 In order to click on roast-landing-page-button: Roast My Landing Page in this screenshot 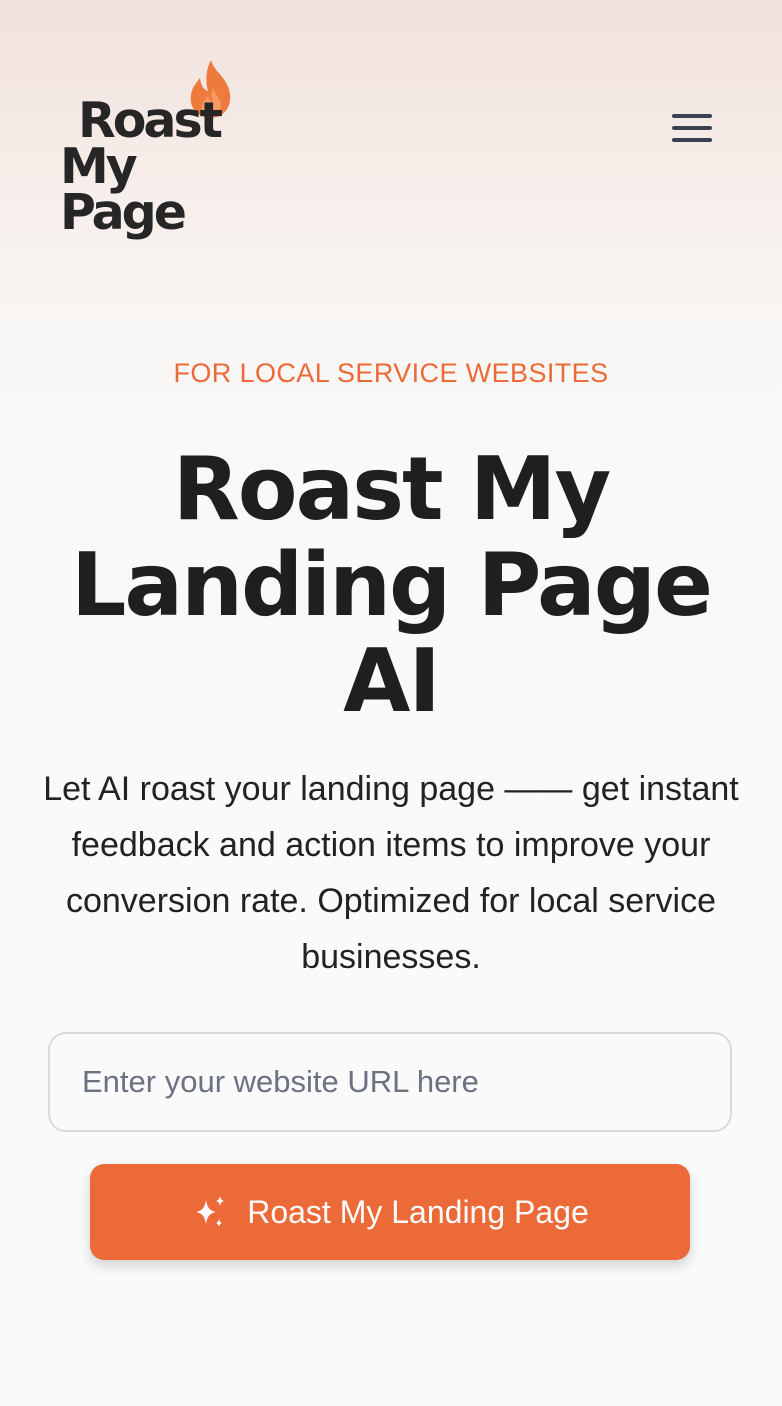, I will do `click(390, 1212)`.